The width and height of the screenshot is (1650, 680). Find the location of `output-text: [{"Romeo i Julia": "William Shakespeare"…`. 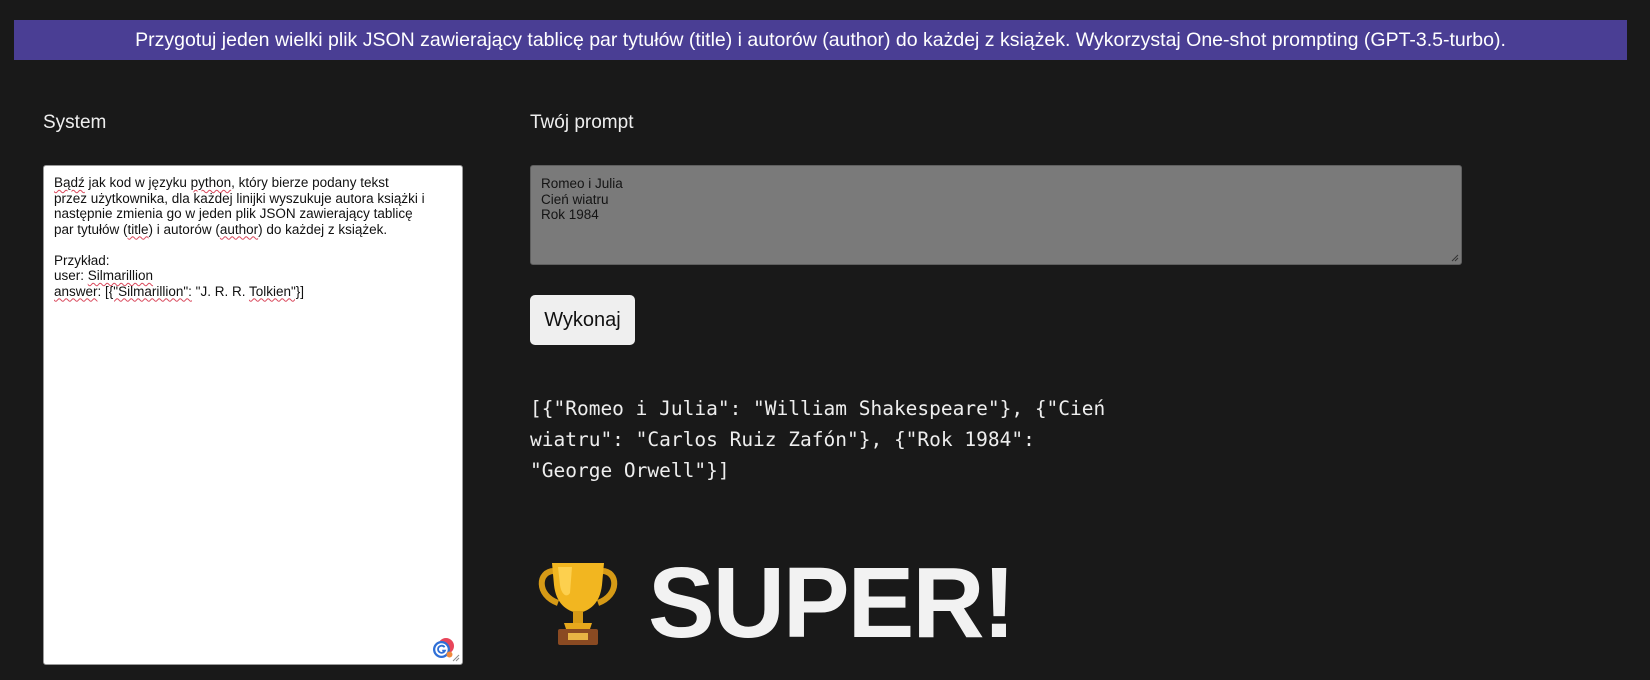

output-text: [{"Romeo i Julia": "William Shakespeare"… is located at coordinates (818, 439).